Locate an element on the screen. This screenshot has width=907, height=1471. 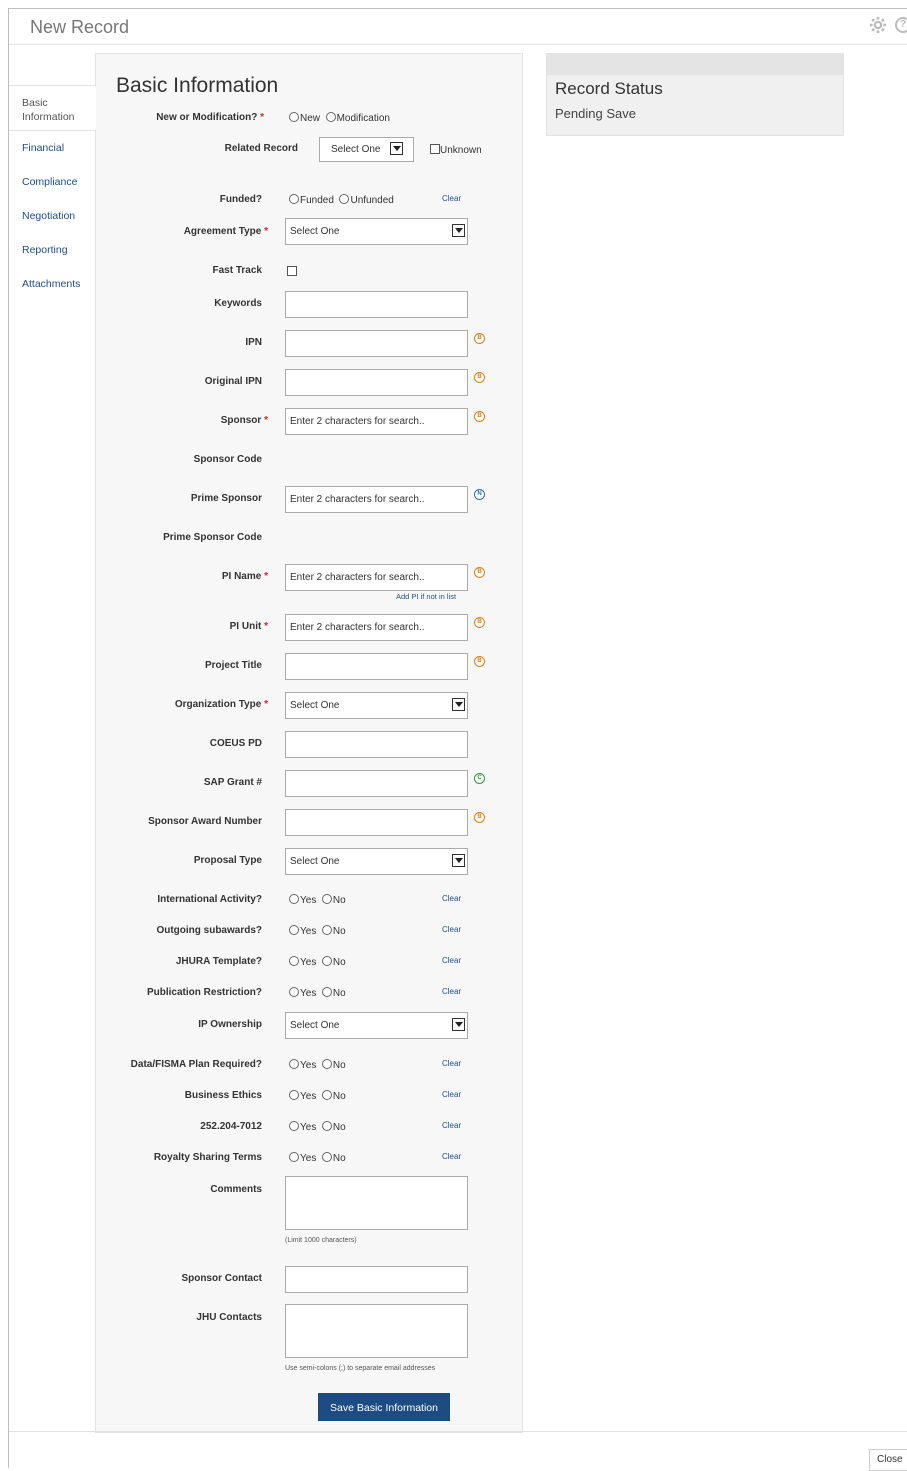
original-ipn-input is located at coordinates (376, 382).